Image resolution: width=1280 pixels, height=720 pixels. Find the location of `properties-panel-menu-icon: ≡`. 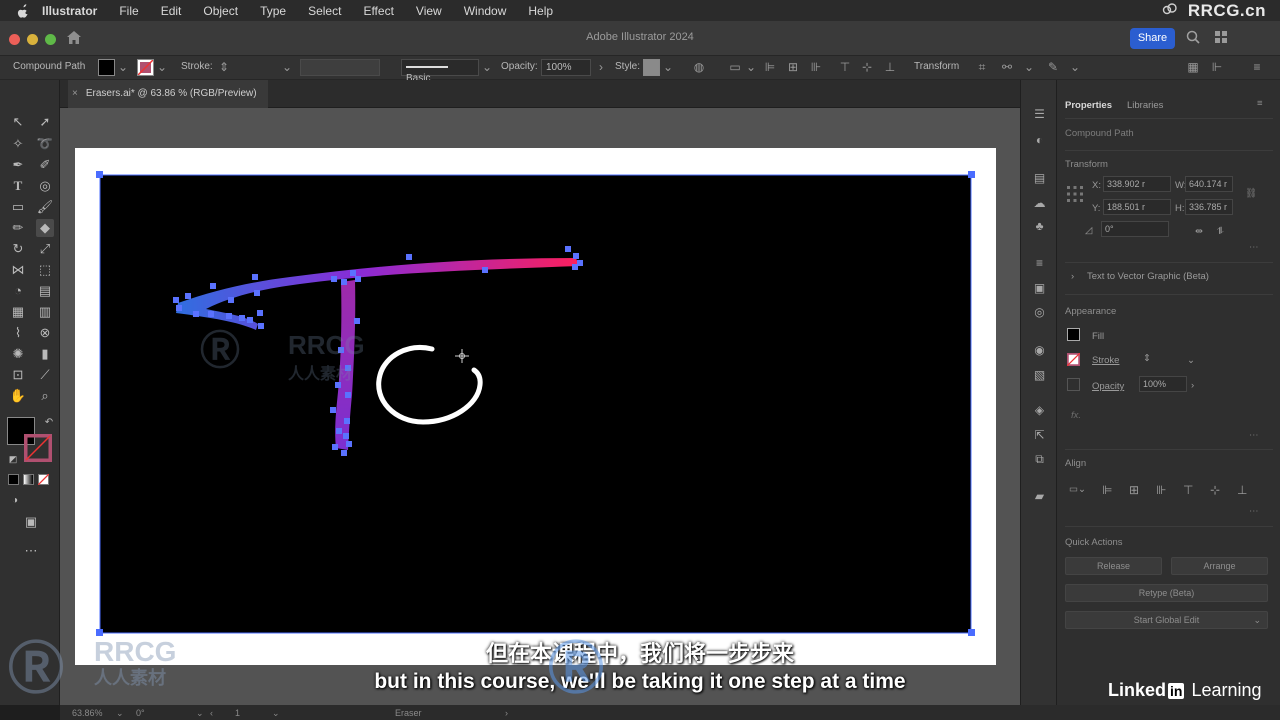

properties-panel-menu-icon: ≡ is located at coordinates (1260, 103).